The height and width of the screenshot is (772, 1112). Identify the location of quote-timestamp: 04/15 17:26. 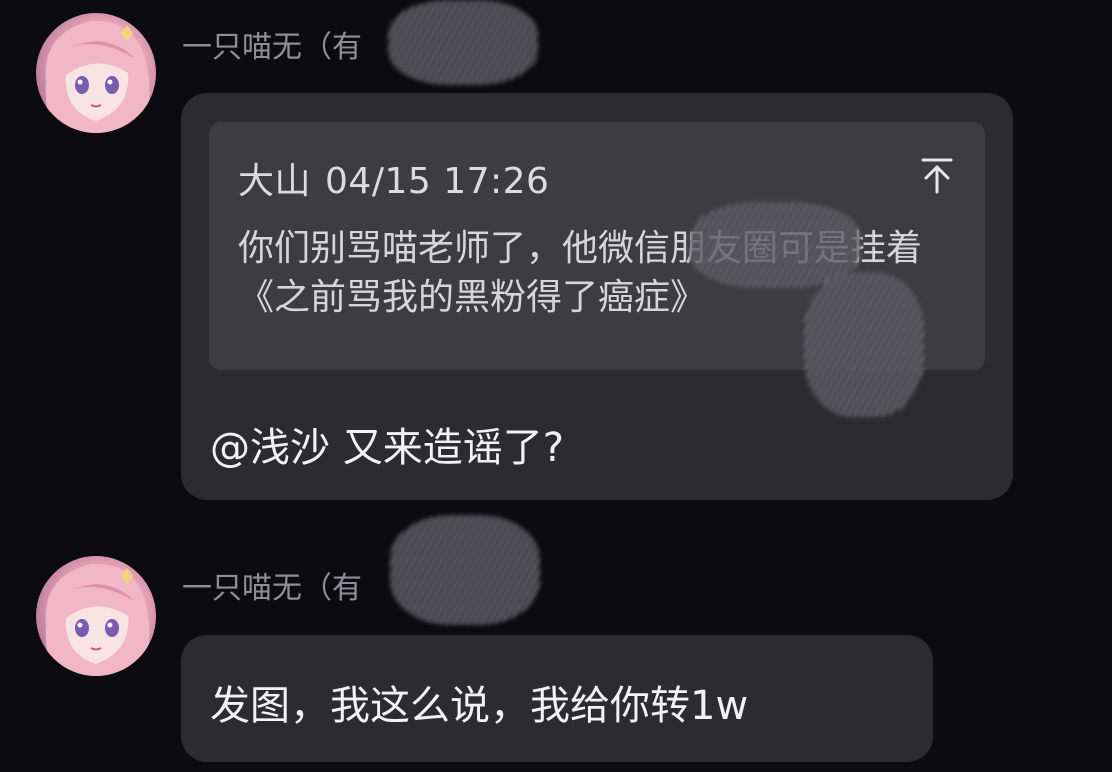
(437, 181).